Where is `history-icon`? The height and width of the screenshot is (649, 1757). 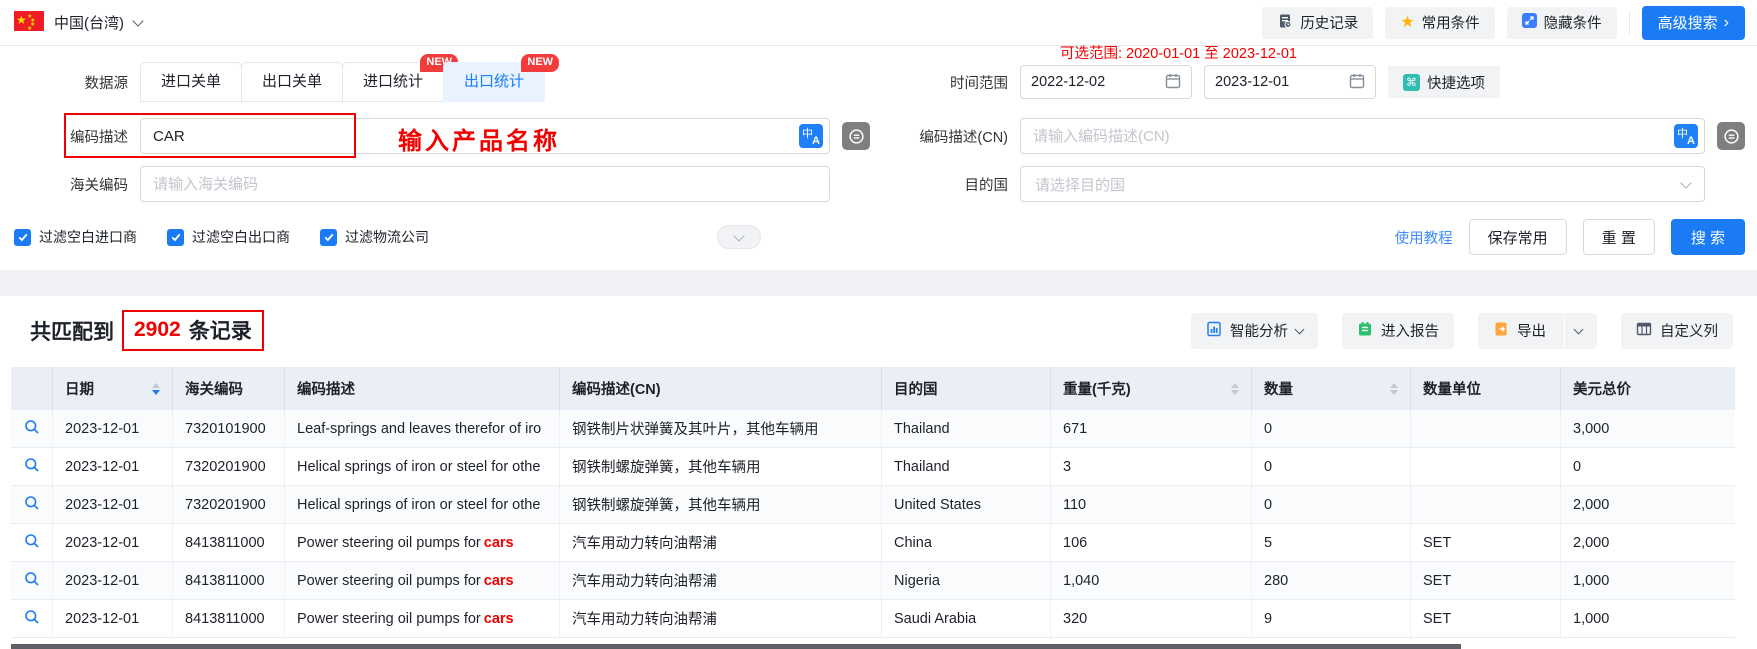
history-icon is located at coordinates (1285, 23).